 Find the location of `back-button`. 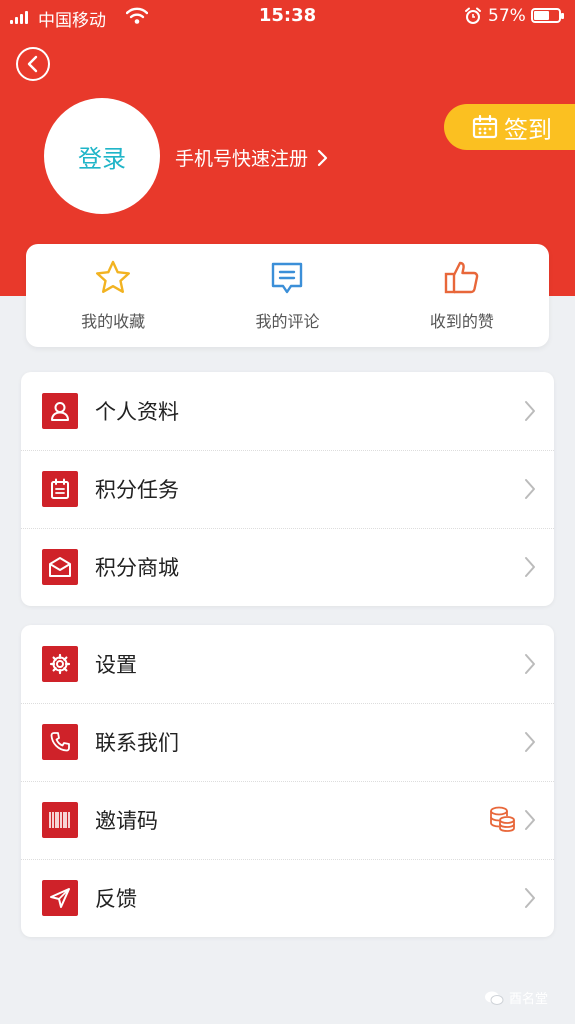

back-button is located at coordinates (33, 64).